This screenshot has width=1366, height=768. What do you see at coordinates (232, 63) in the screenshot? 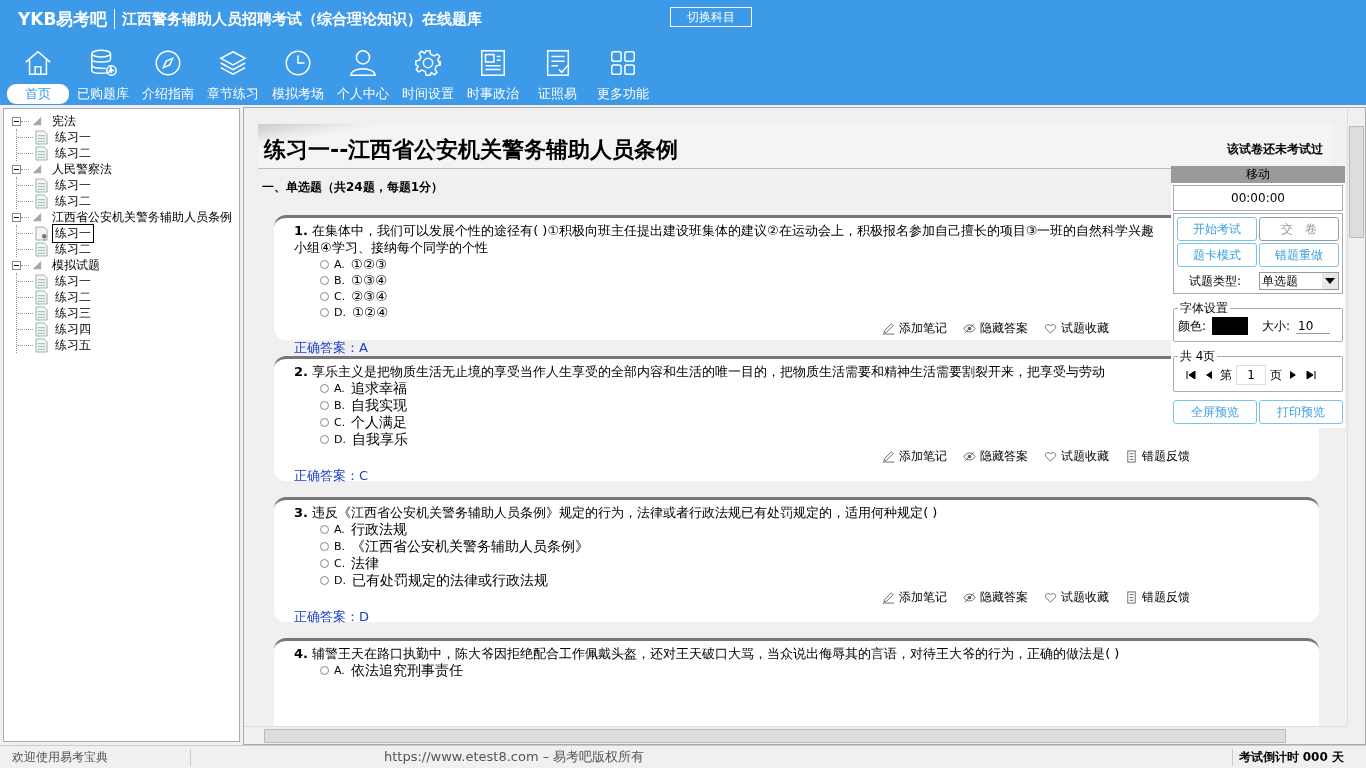
I see `layers-icon` at bounding box center [232, 63].